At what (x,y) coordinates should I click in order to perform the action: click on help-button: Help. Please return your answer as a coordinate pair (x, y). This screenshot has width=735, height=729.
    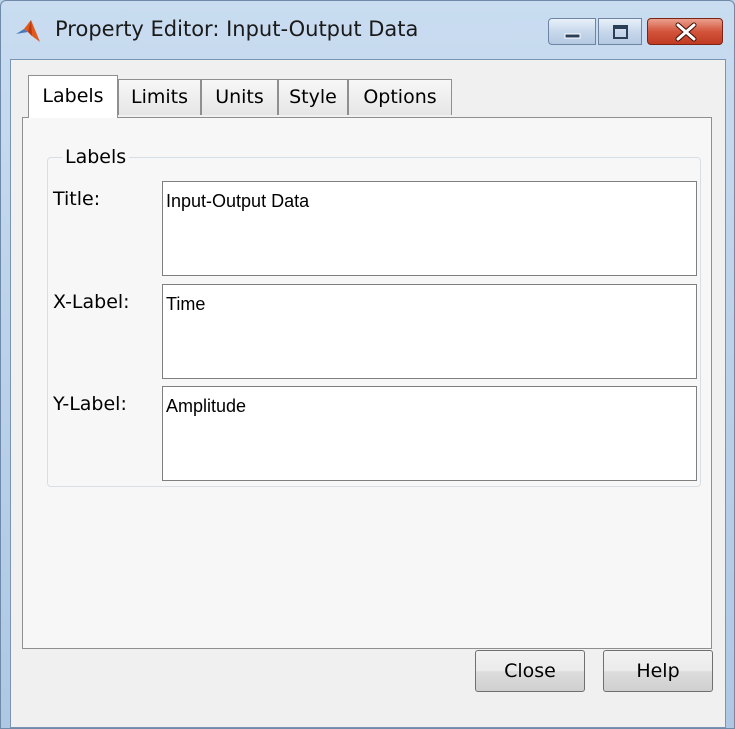
    Looking at the image, I should click on (658, 671).